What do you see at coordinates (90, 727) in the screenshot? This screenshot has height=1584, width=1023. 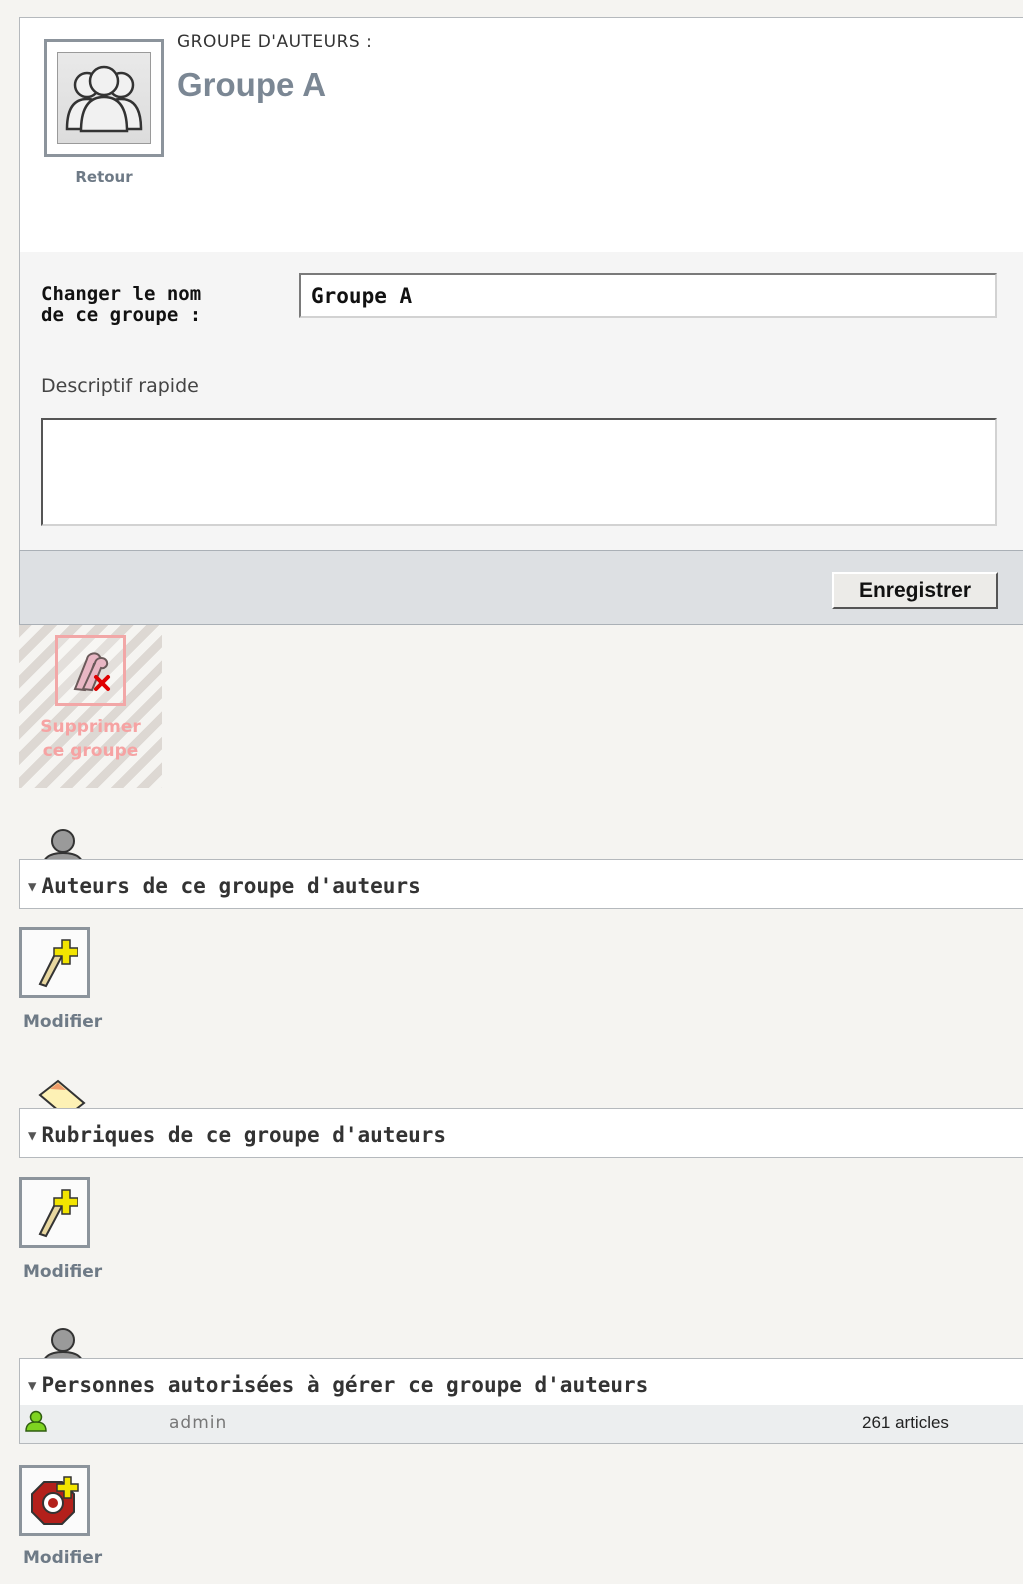 I see `delete-label-line1: Supprimer` at bounding box center [90, 727].